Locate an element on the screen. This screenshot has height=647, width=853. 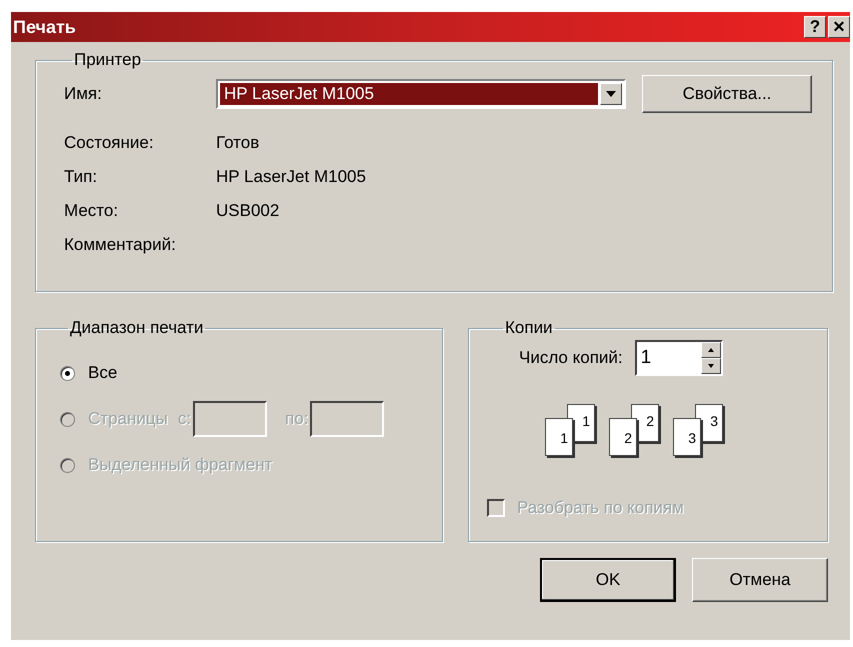
to-label: по: is located at coordinates (296, 419).